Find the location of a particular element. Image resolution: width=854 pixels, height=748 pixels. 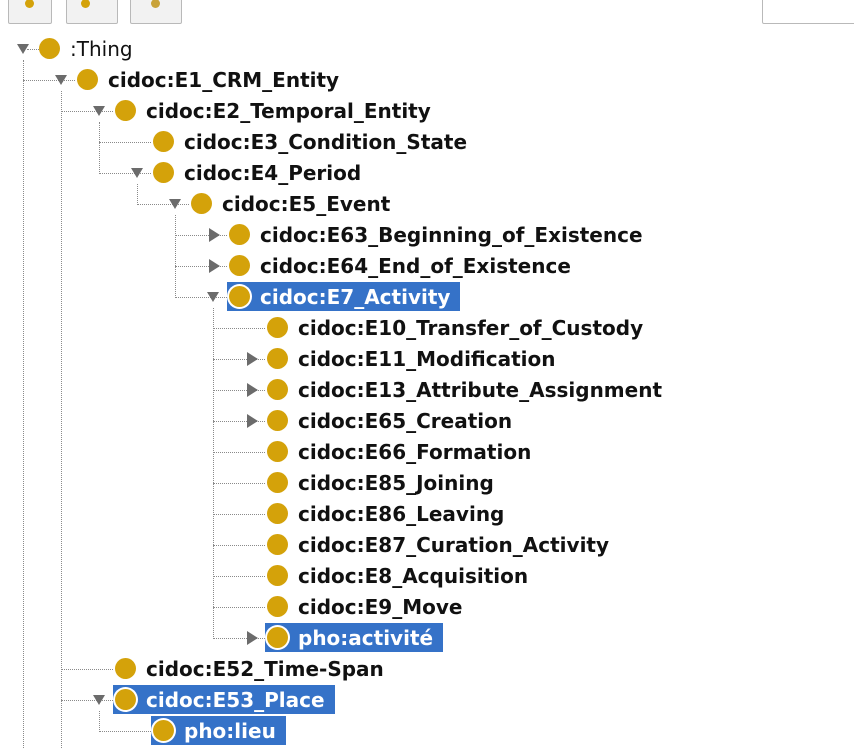

class-label: cidoc:E10_Transfer_of_Custody is located at coordinates (471, 328).